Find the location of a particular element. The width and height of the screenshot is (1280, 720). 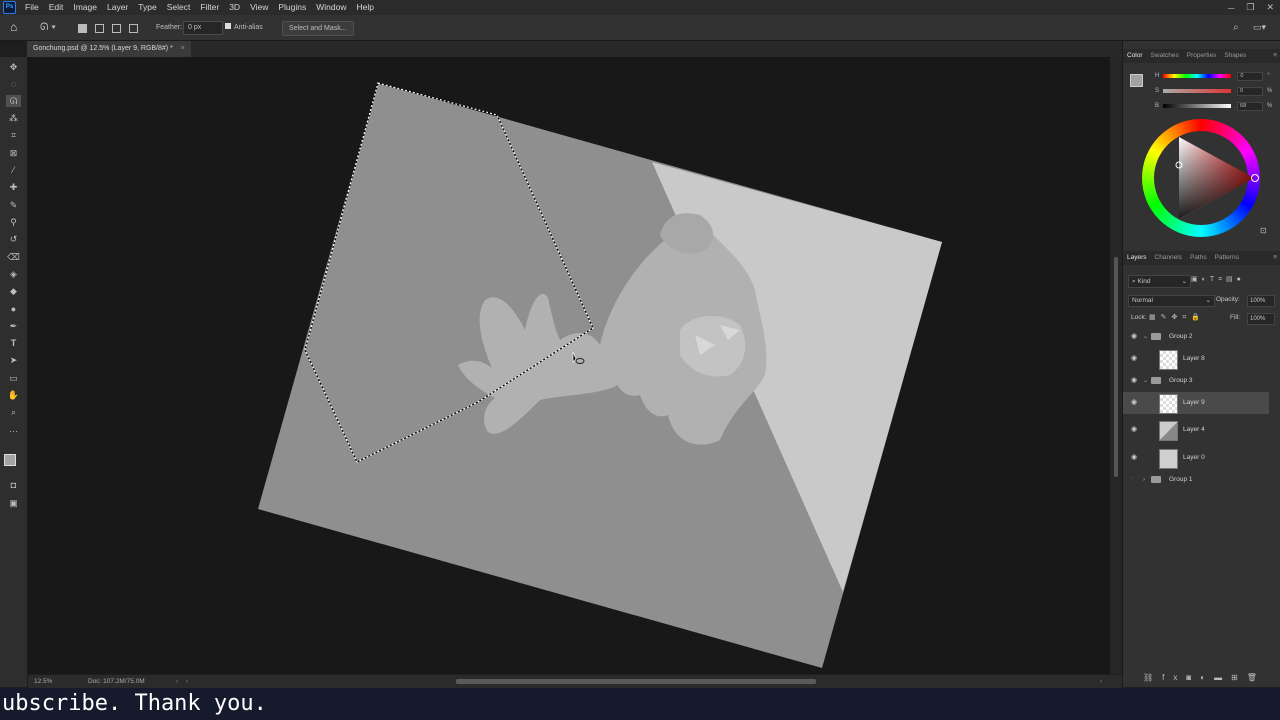

menu-plugins: Plugins is located at coordinates (292, 7).